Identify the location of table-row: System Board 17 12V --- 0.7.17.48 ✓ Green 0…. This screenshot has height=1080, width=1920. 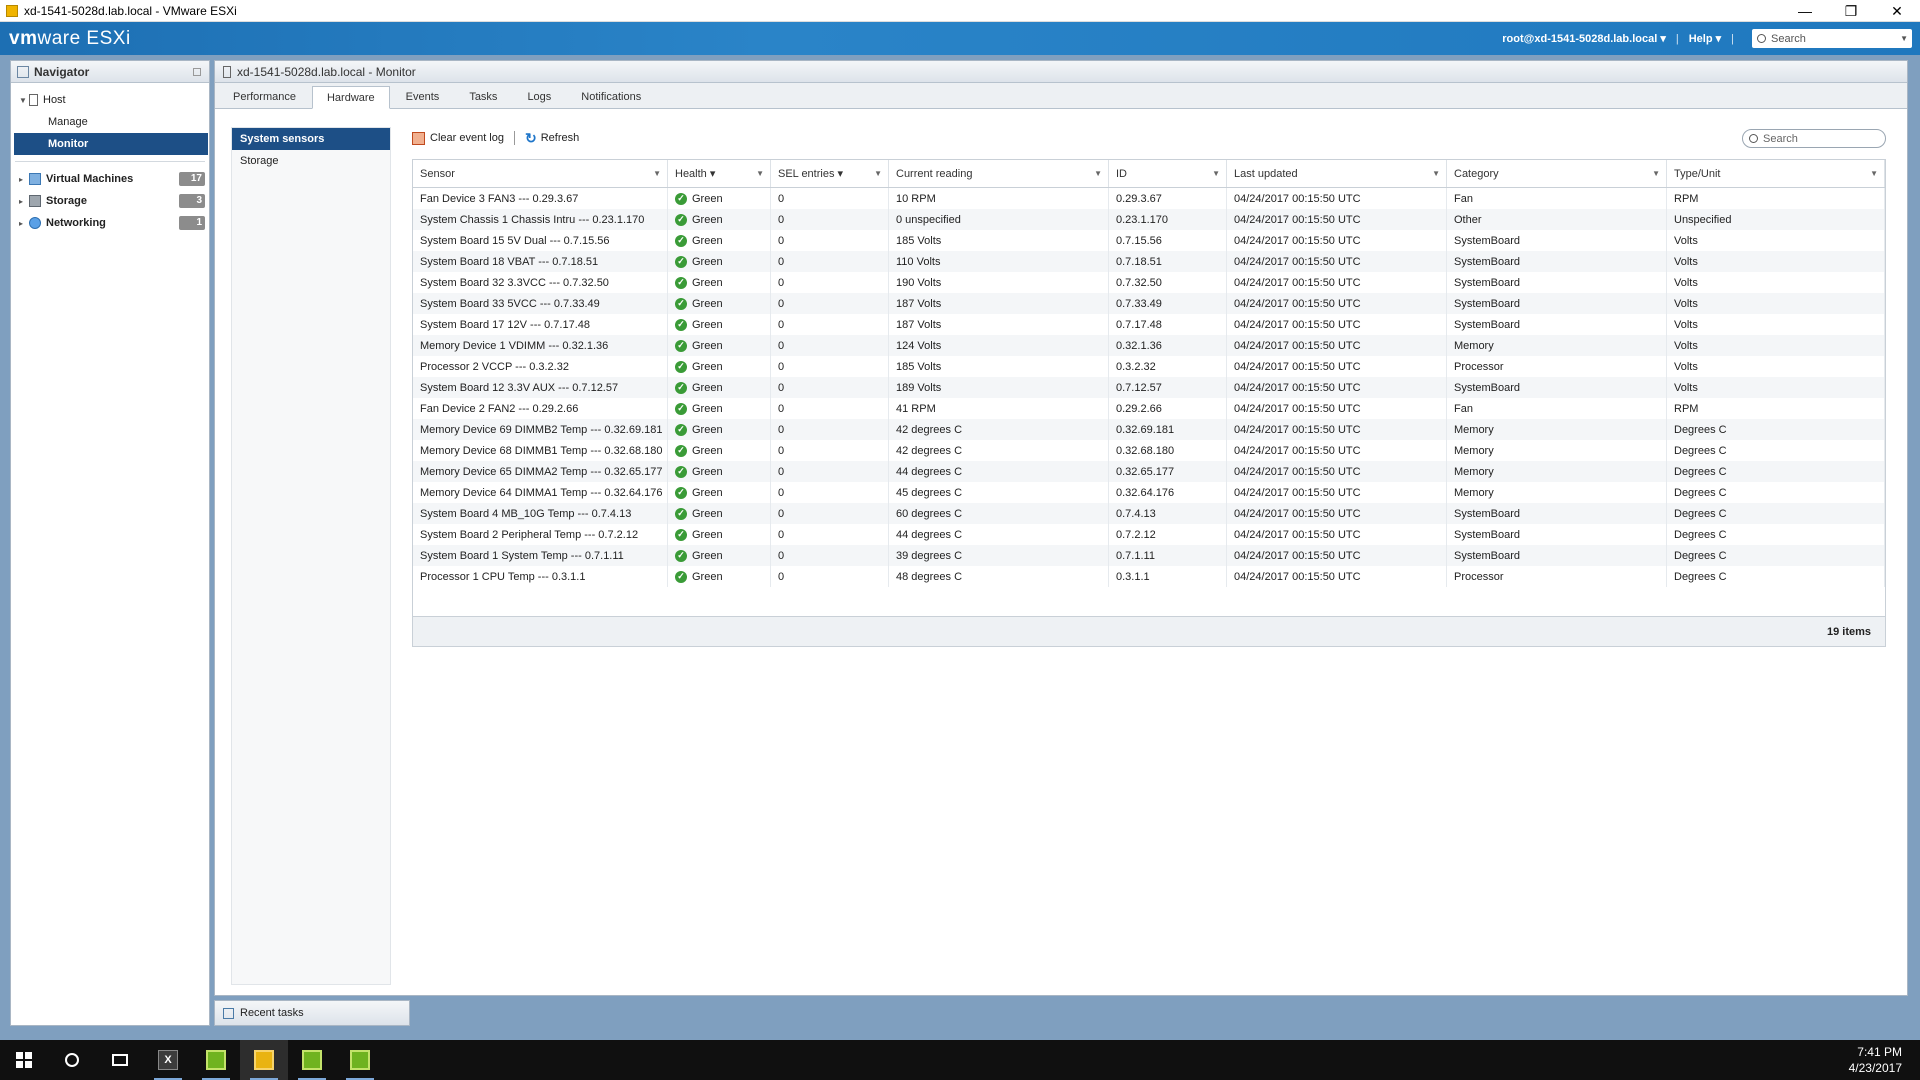
(1149, 324).